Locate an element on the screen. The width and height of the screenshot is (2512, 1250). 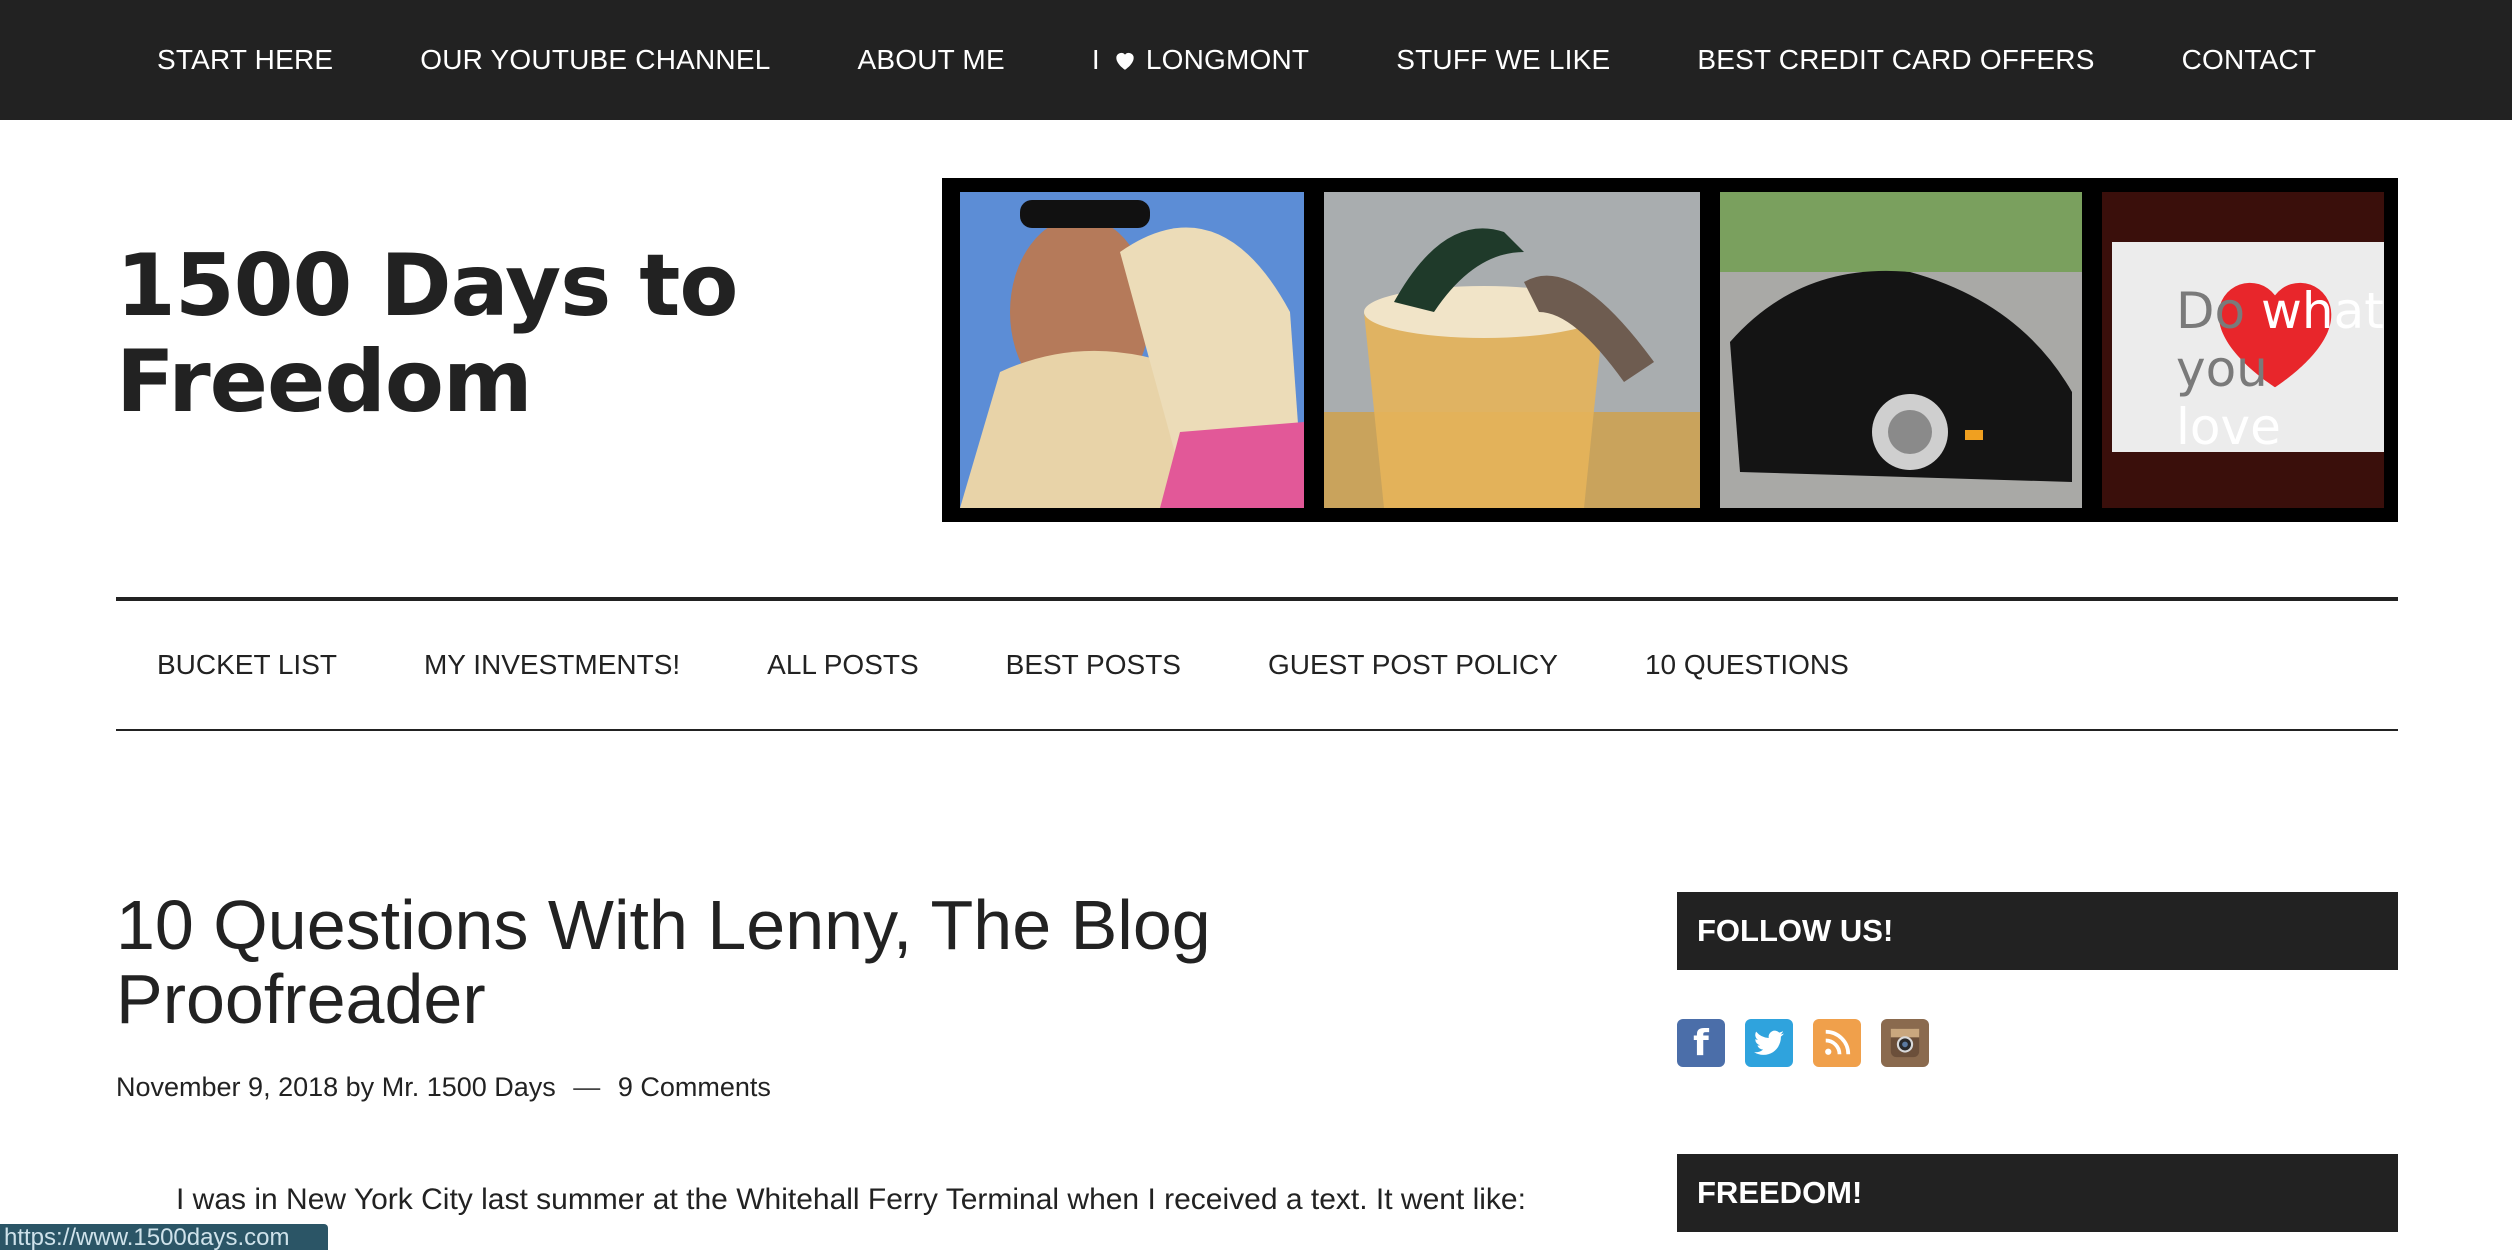
sign-text-love: love is located at coordinates (2228, 427).